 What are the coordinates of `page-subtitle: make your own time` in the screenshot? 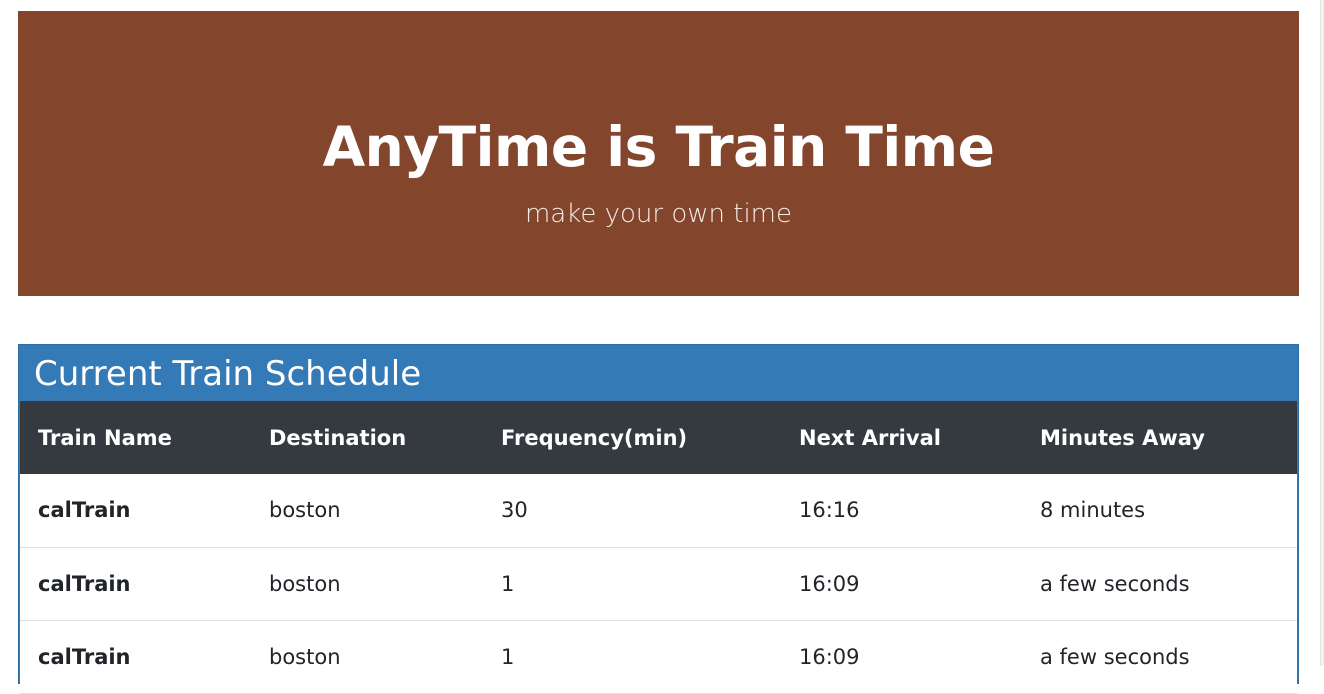 It's located at (658, 214).